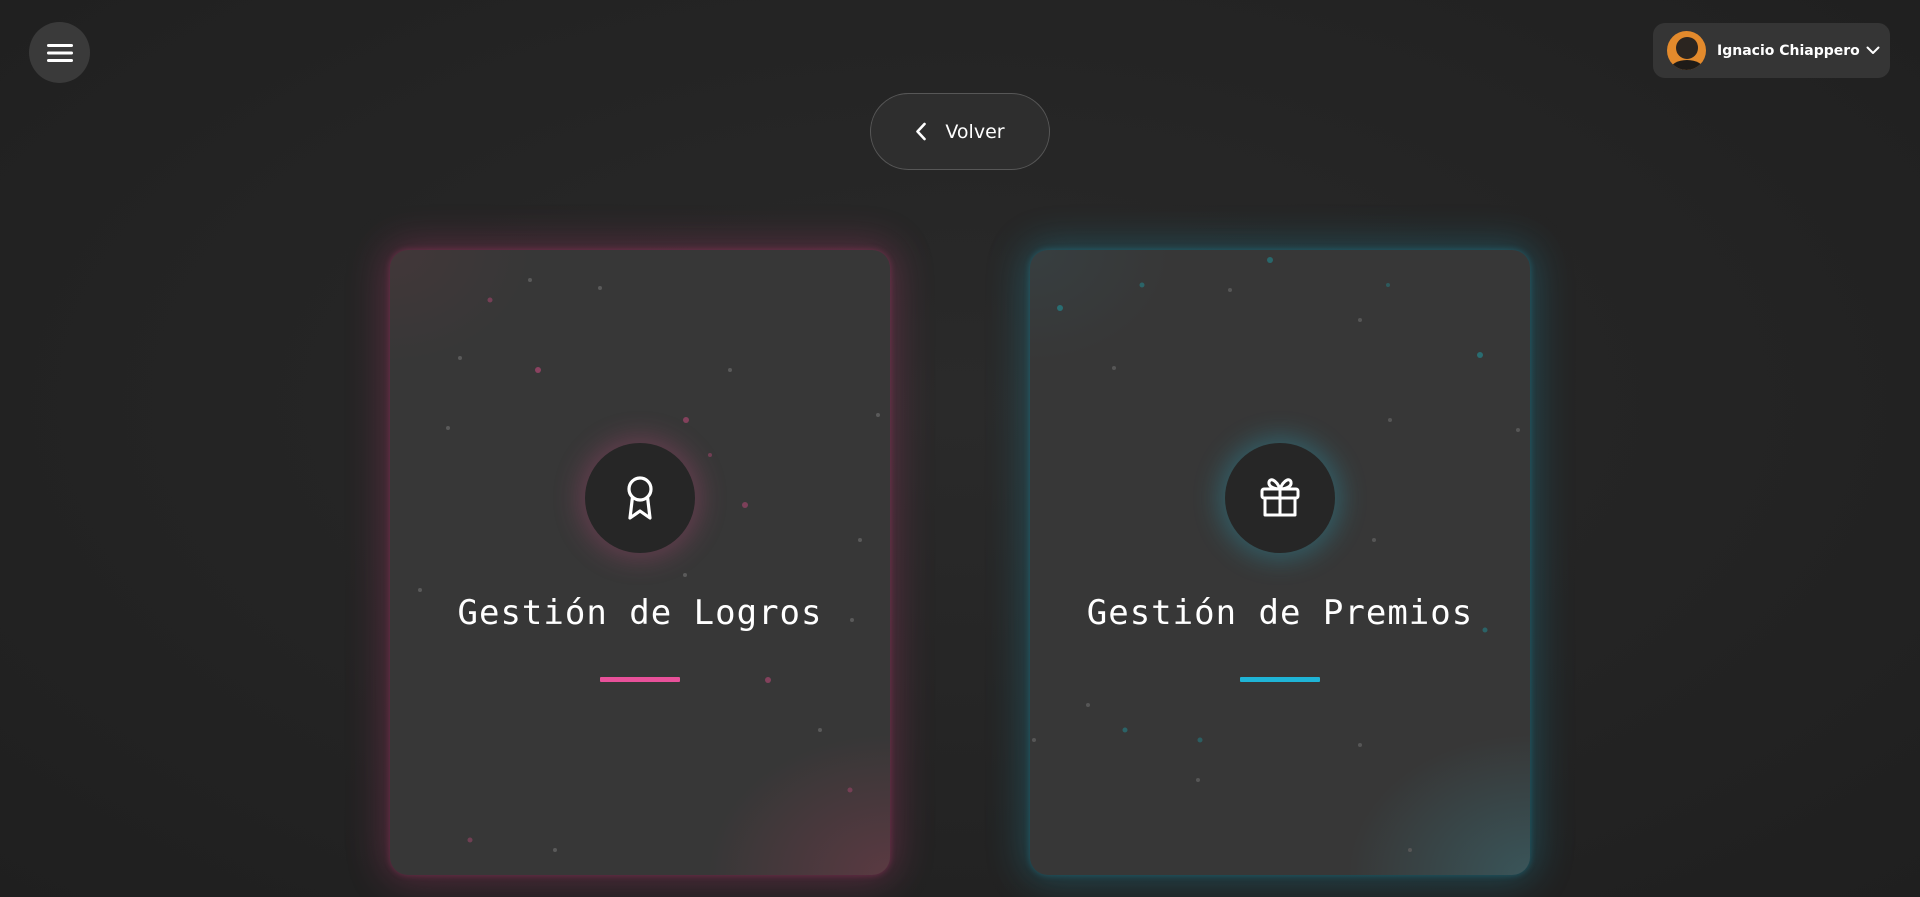 The width and height of the screenshot is (1920, 897). What do you see at coordinates (1873, 50) in the screenshot?
I see `chevron-down-icon` at bounding box center [1873, 50].